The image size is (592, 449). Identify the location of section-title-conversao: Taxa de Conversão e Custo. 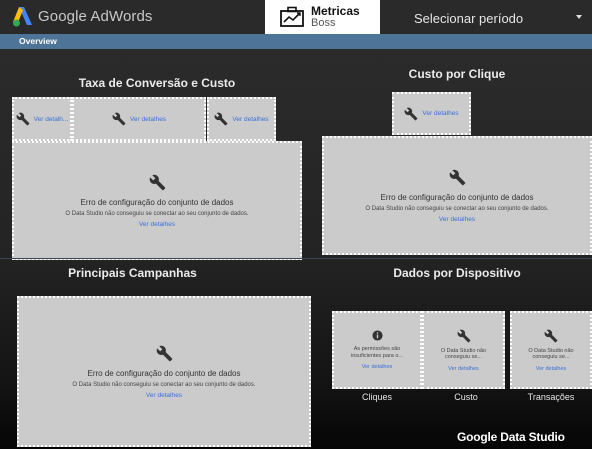
(157, 83).